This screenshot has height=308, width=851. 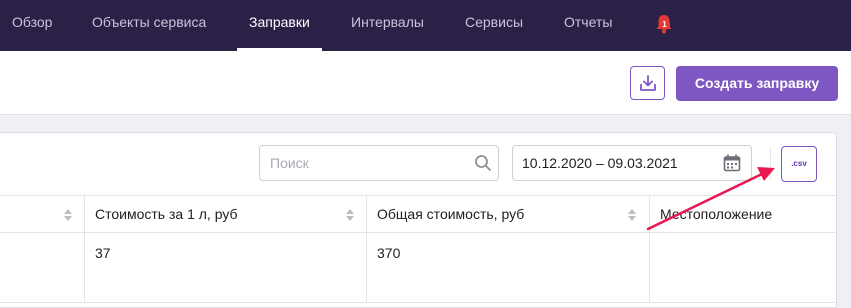 I want to click on search-icon, so click(x=483, y=163).